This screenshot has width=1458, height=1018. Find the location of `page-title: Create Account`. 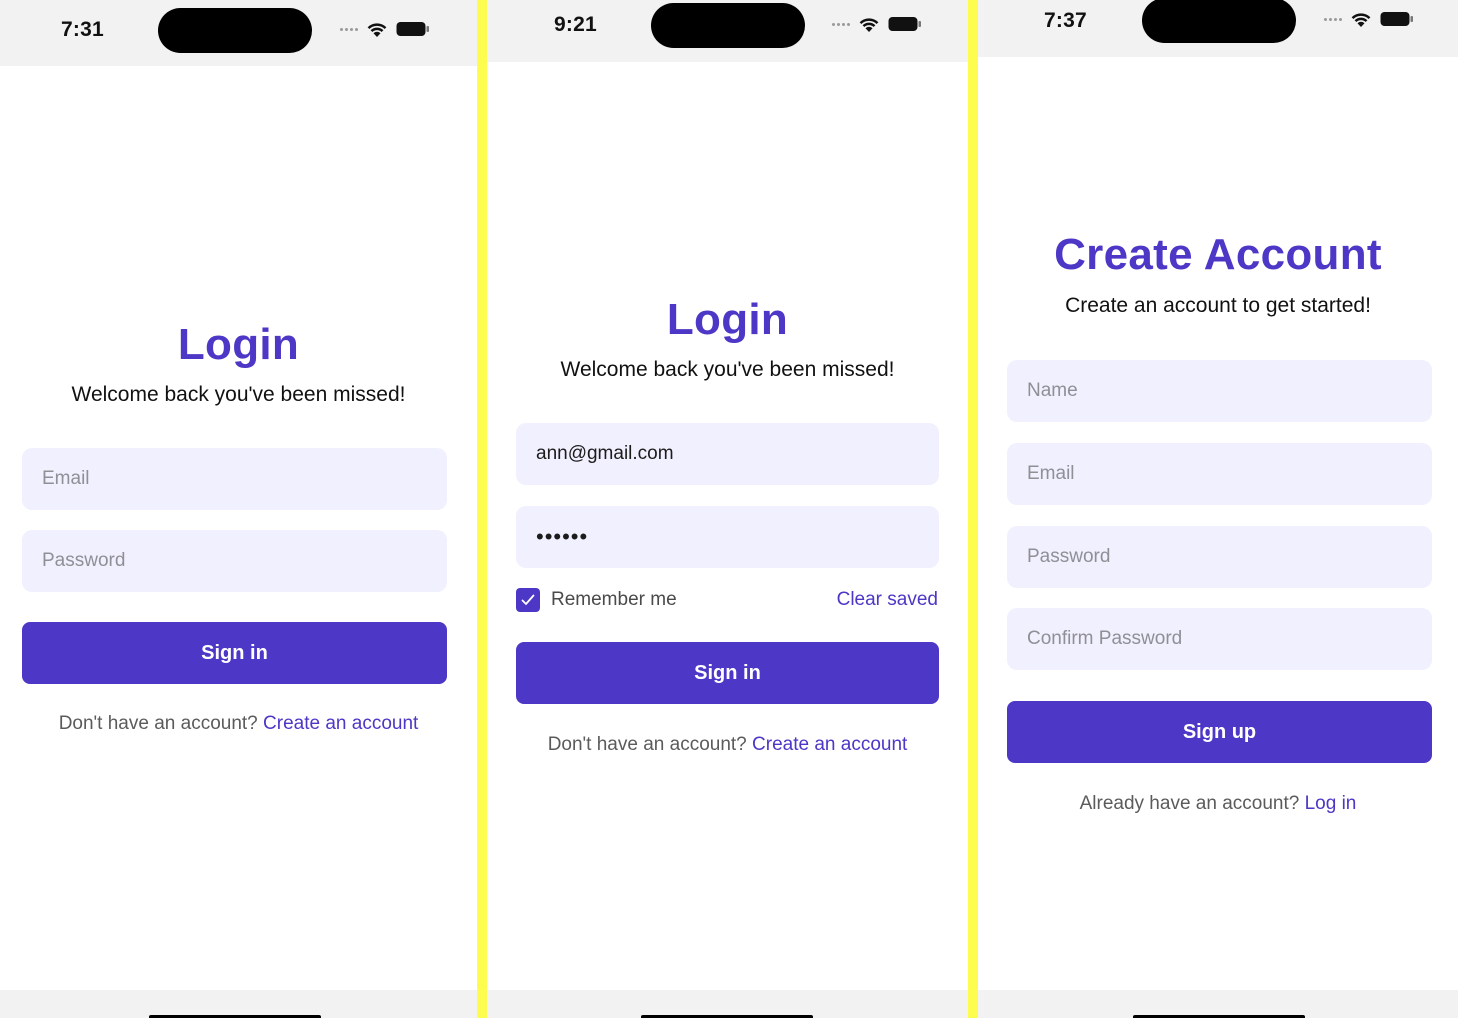

page-title: Create Account is located at coordinates (1218, 254).